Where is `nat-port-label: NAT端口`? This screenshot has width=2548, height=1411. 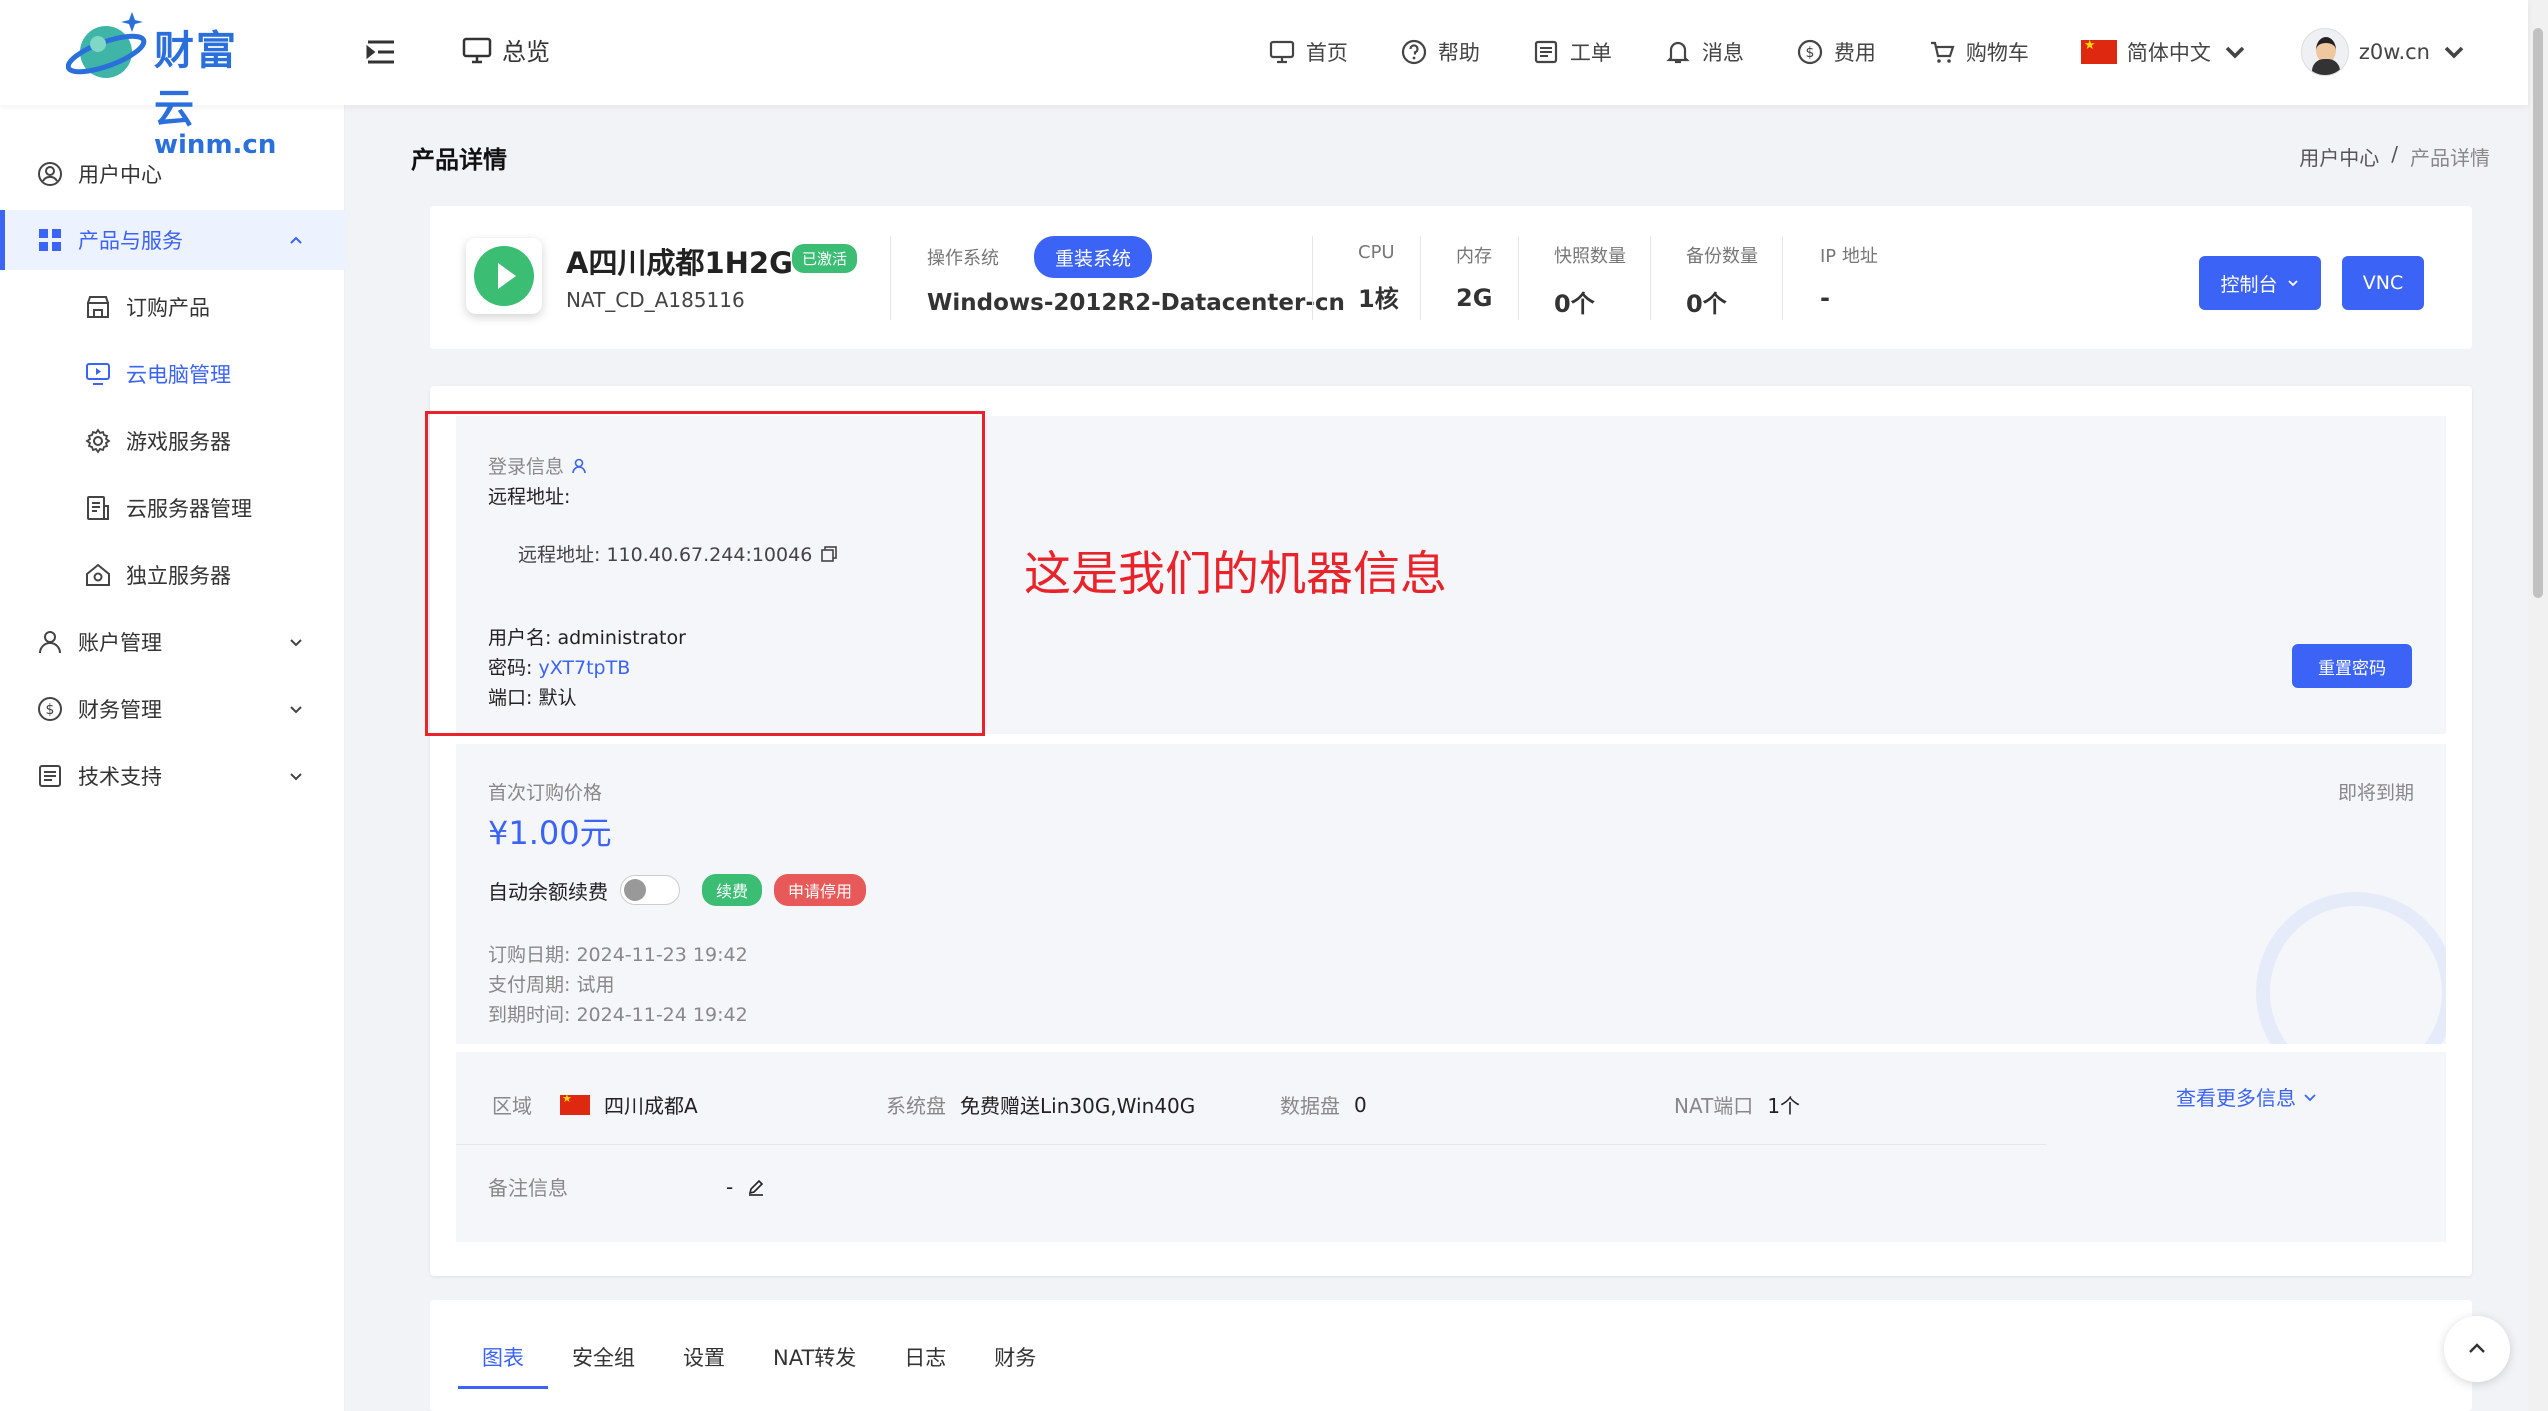
nat-port-label: NAT端口 is located at coordinates (1714, 1106).